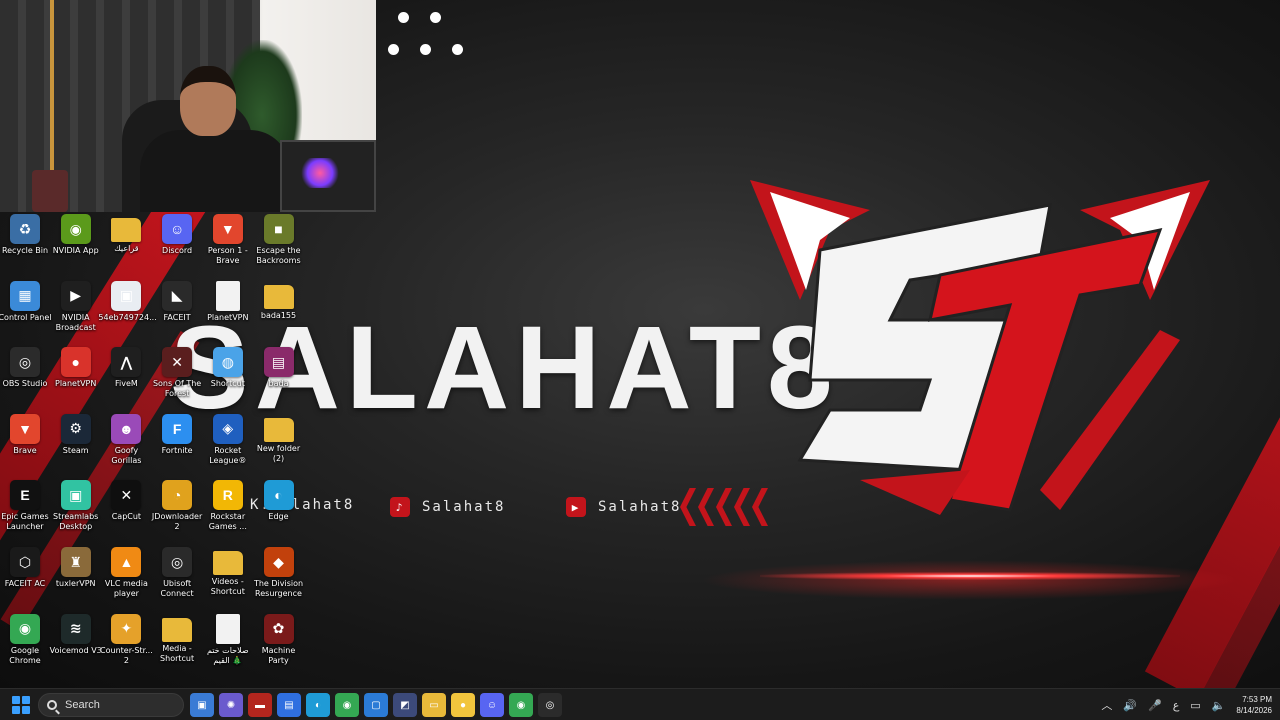  I want to click on desktop-icon: bada155, so click(279, 311).